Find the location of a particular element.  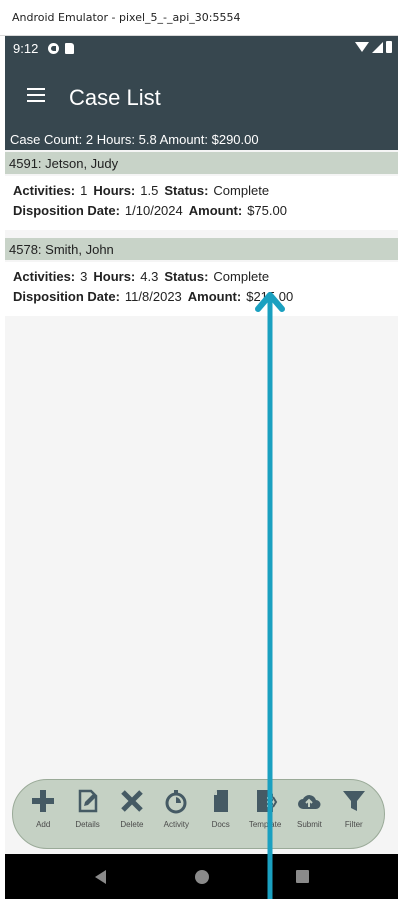

add-button: Add is located at coordinates (43, 808).